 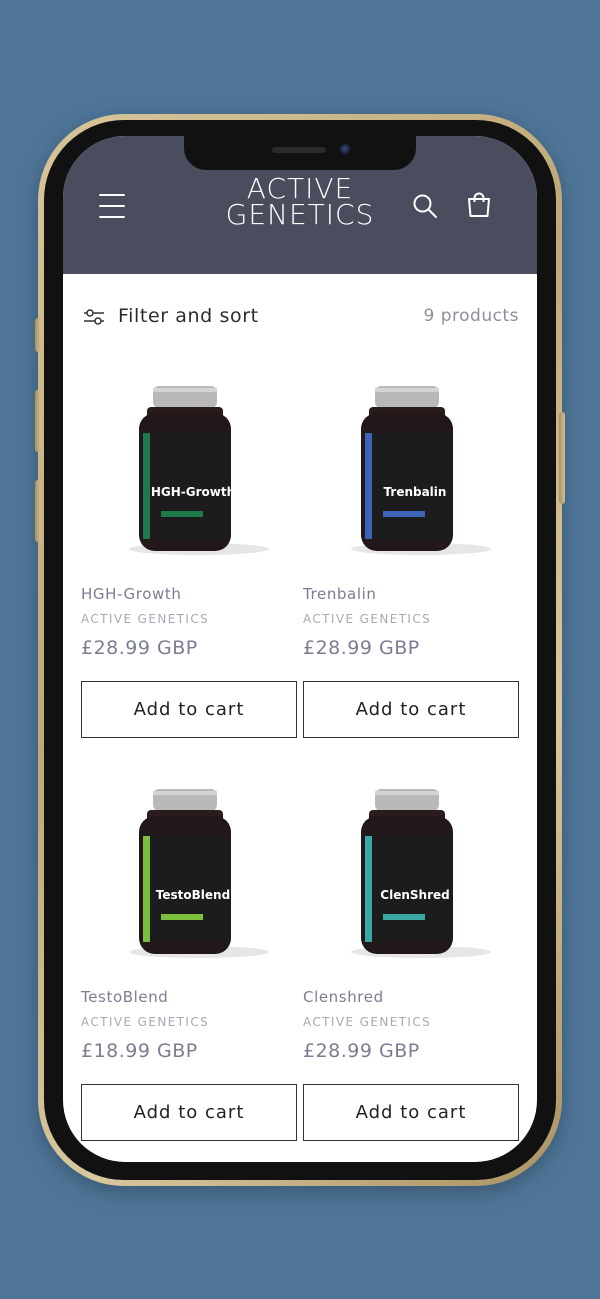 I want to click on filter-and-sort-button: Filter and sort, so click(x=188, y=316).